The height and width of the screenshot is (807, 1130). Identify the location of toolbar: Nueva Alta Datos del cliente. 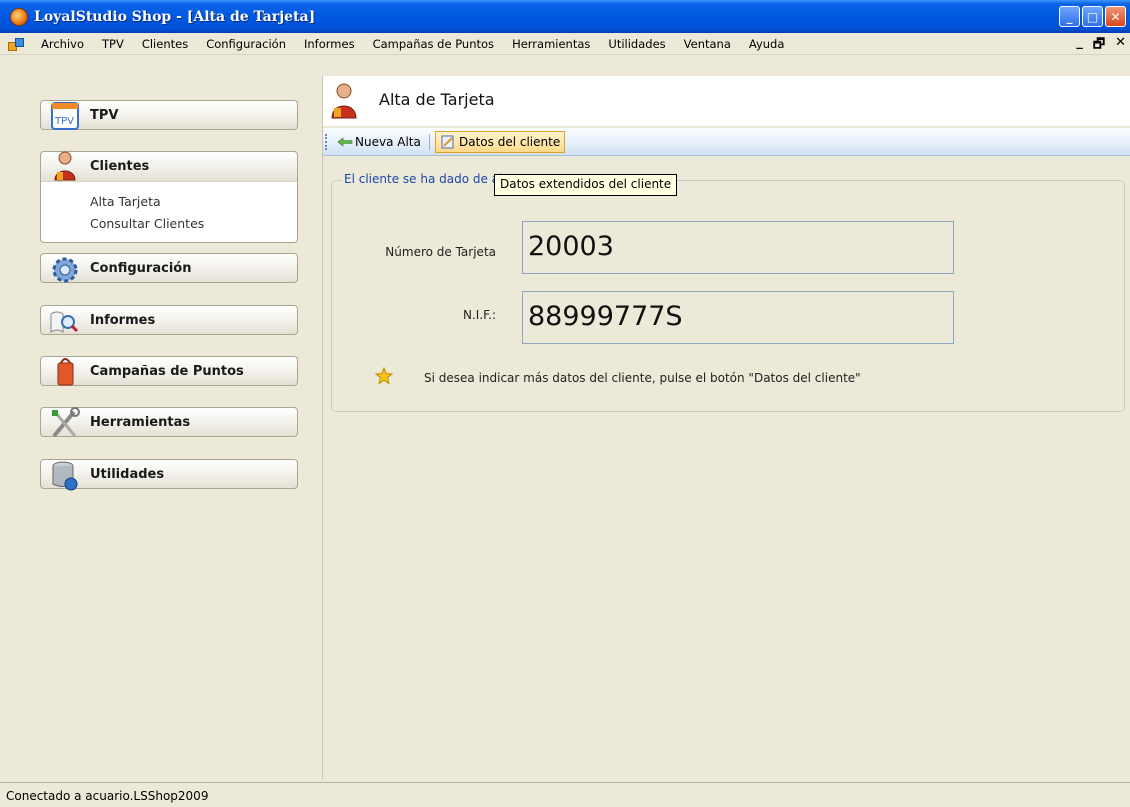
(726, 142).